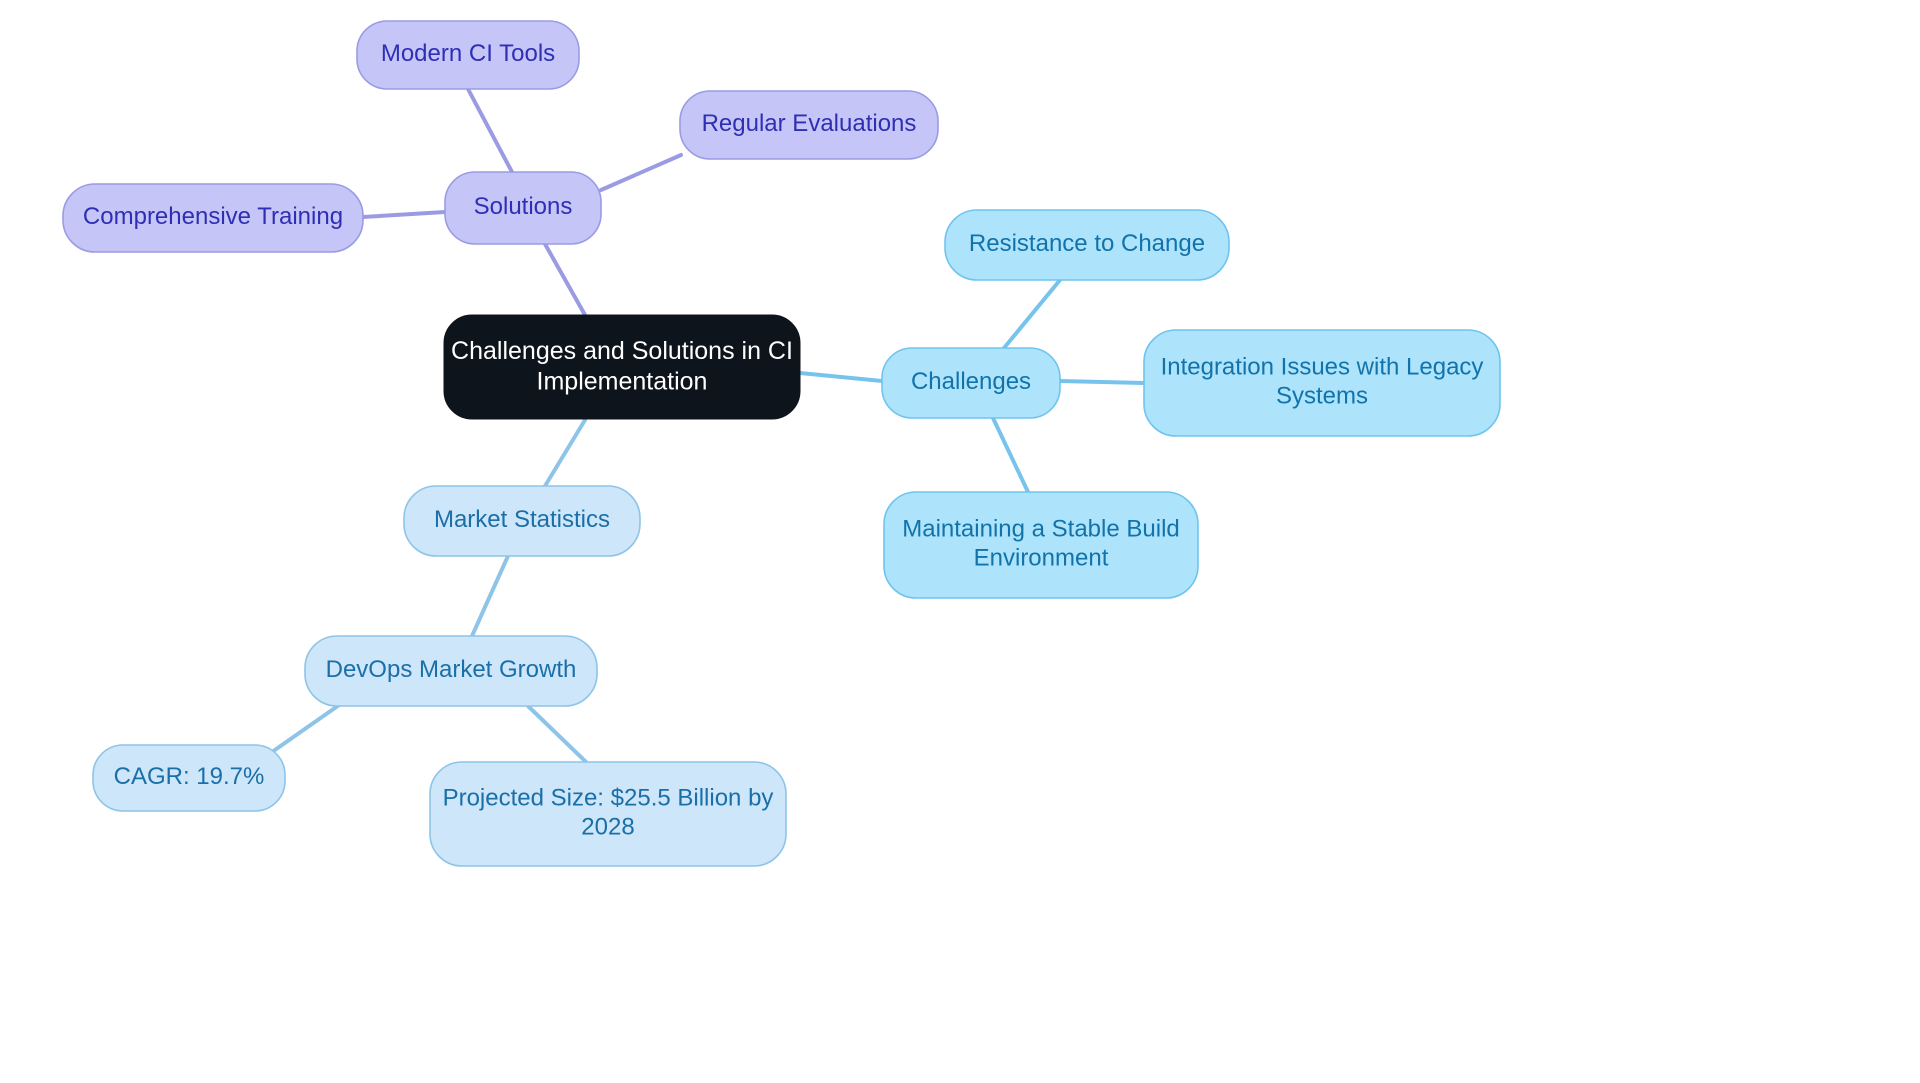  What do you see at coordinates (622, 350) in the screenshot?
I see `node-label-line: Challenges and Solutions in CI` at bounding box center [622, 350].